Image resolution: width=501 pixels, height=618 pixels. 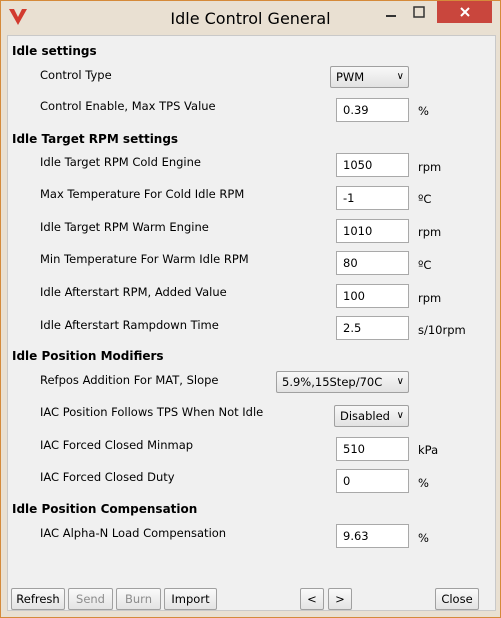 What do you see at coordinates (133, 533) in the screenshot?
I see `iac-alpha-n-label: IAC Alpha-N Load Compensation` at bounding box center [133, 533].